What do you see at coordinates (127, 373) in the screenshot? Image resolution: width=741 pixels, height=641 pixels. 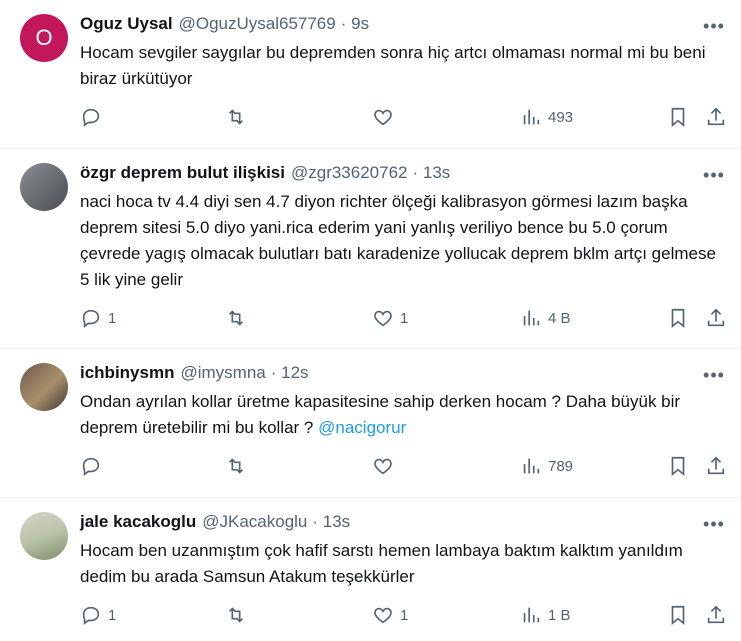 I see `author-name: ichbinysmn` at bounding box center [127, 373].